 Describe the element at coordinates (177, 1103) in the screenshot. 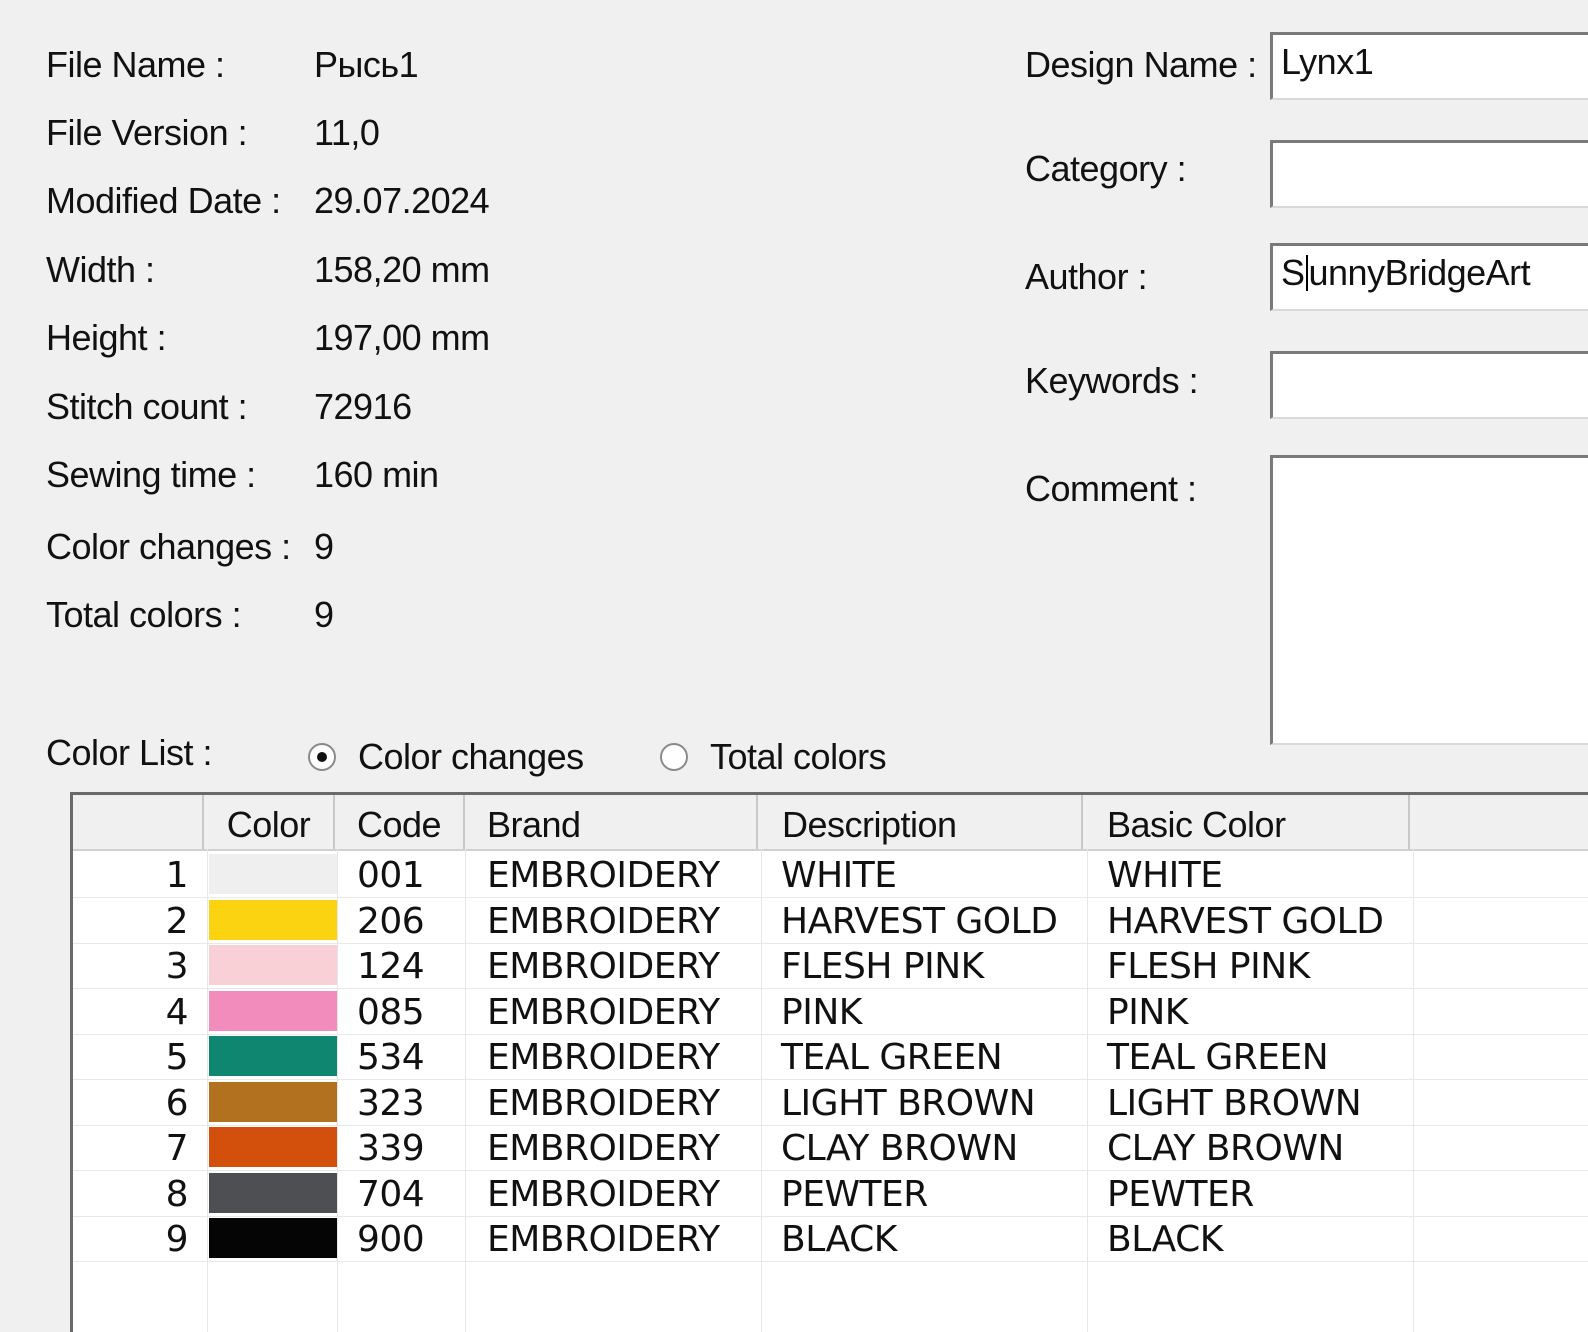

I see `row-number: 6` at that location.